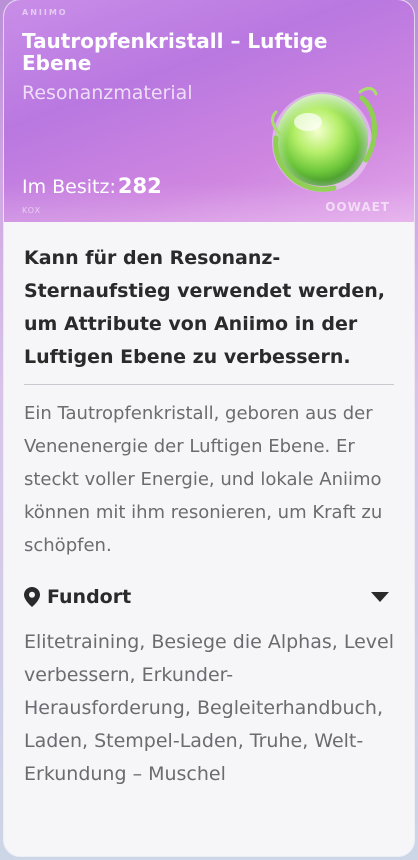 The image size is (418, 860). I want to click on owned-count-row: Im Besitz:282, so click(92, 186).